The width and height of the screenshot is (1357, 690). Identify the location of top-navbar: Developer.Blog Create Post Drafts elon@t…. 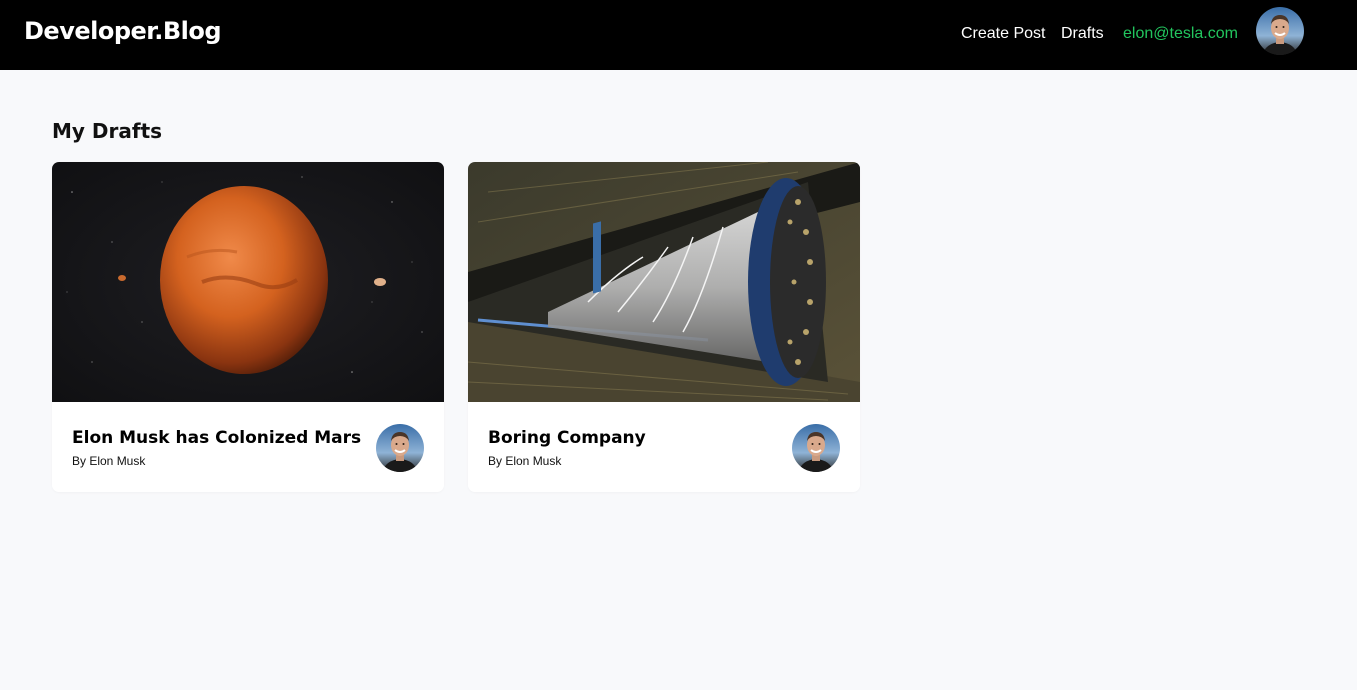
(678, 35).